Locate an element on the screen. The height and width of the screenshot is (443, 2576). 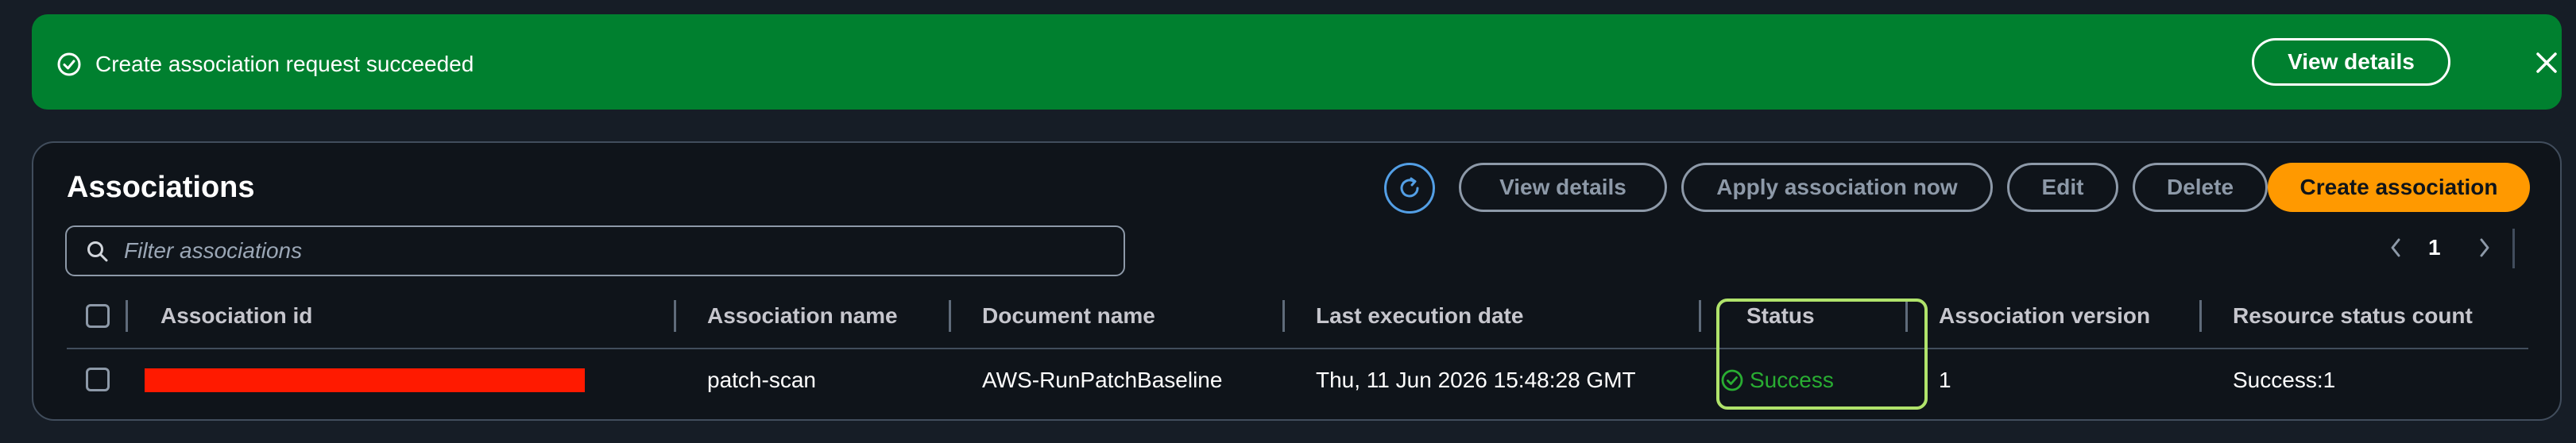
association-name-cell: patch-scan is located at coordinates (761, 380).